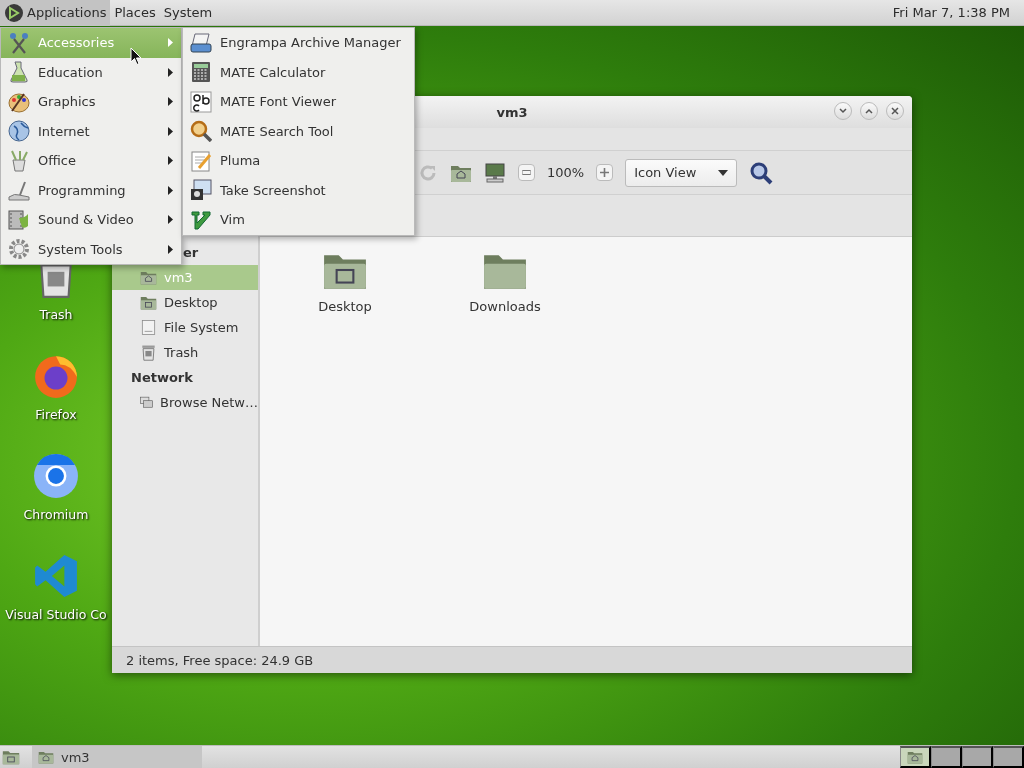 The width and height of the screenshot is (1024, 768). I want to click on vim-logo-icon, so click(201, 219).